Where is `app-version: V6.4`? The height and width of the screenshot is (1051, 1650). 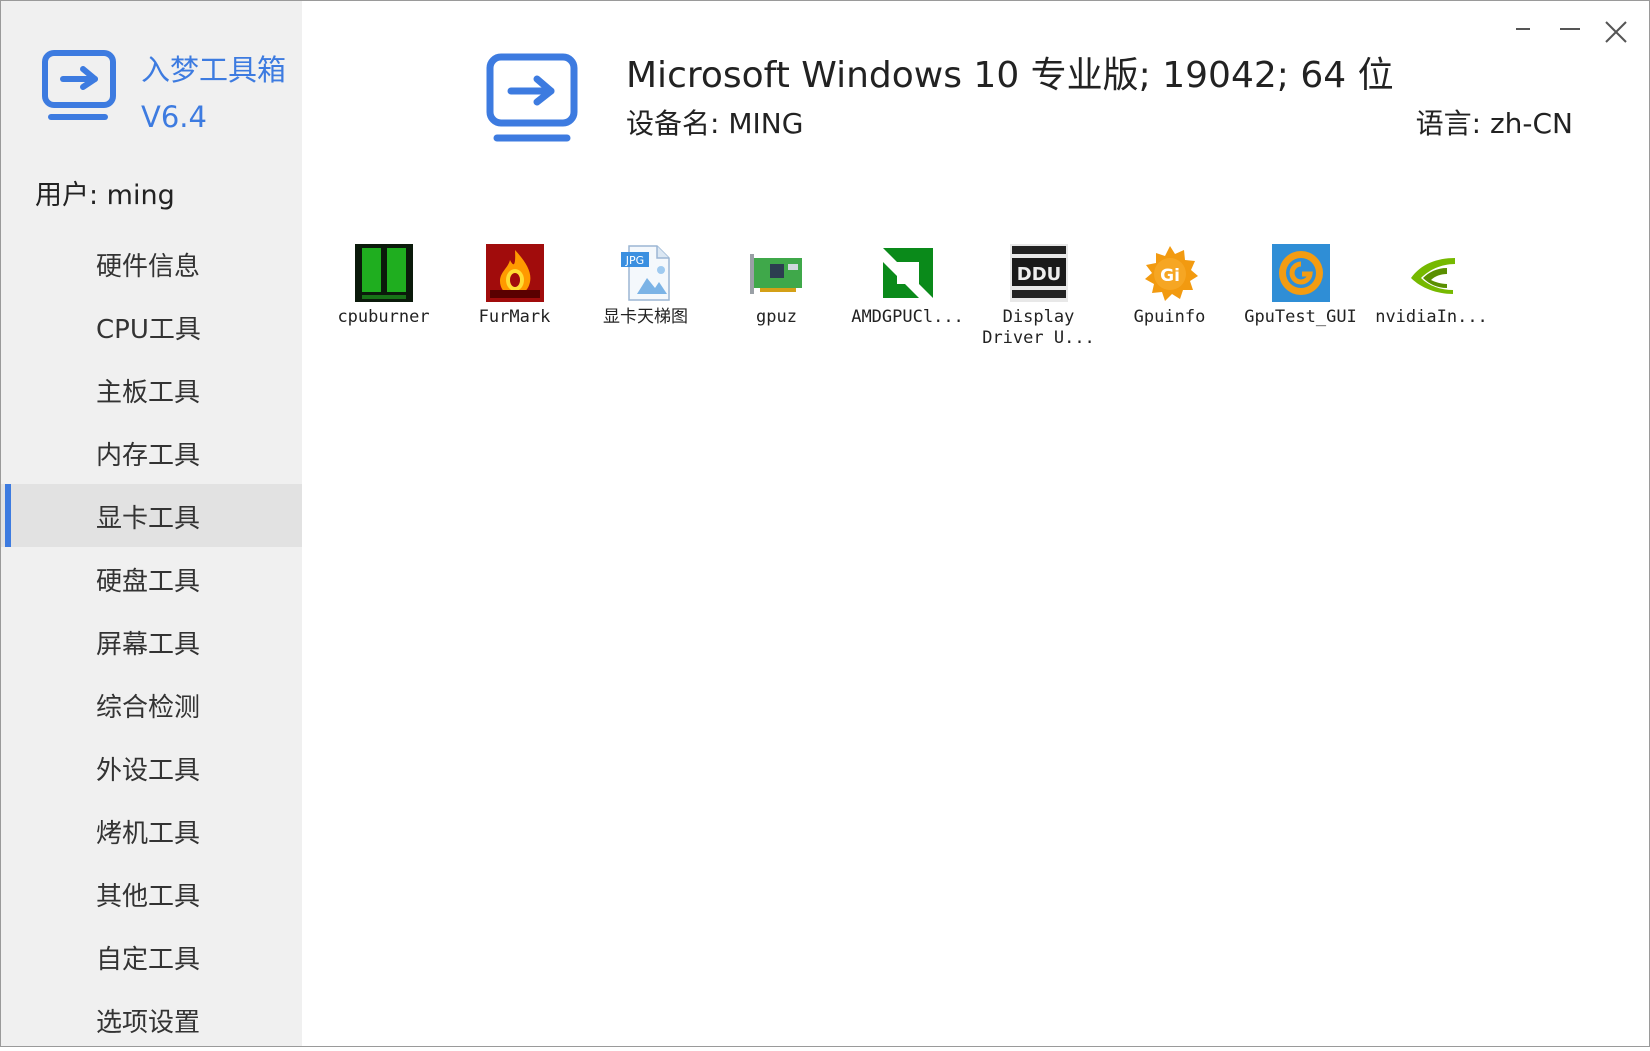 app-version: V6.4 is located at coordinates (174, 117).